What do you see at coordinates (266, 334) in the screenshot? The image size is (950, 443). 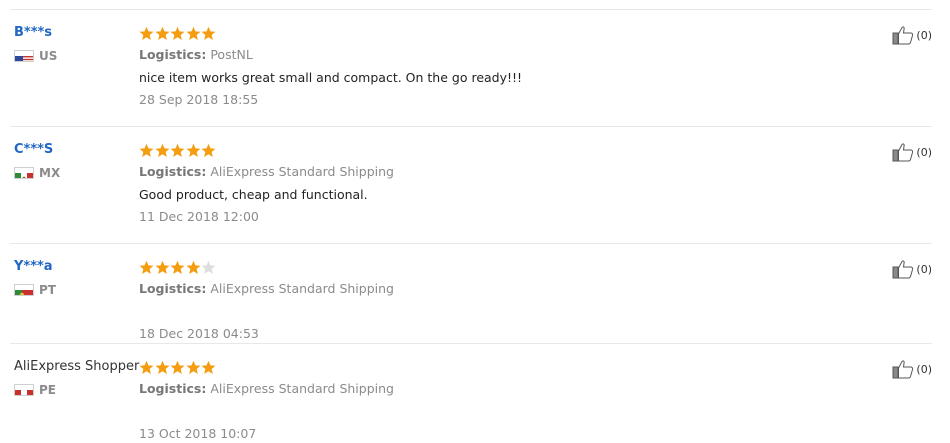 I see `review-date: 18 Dec 2018 04:53` at bounding box center [266, 334].